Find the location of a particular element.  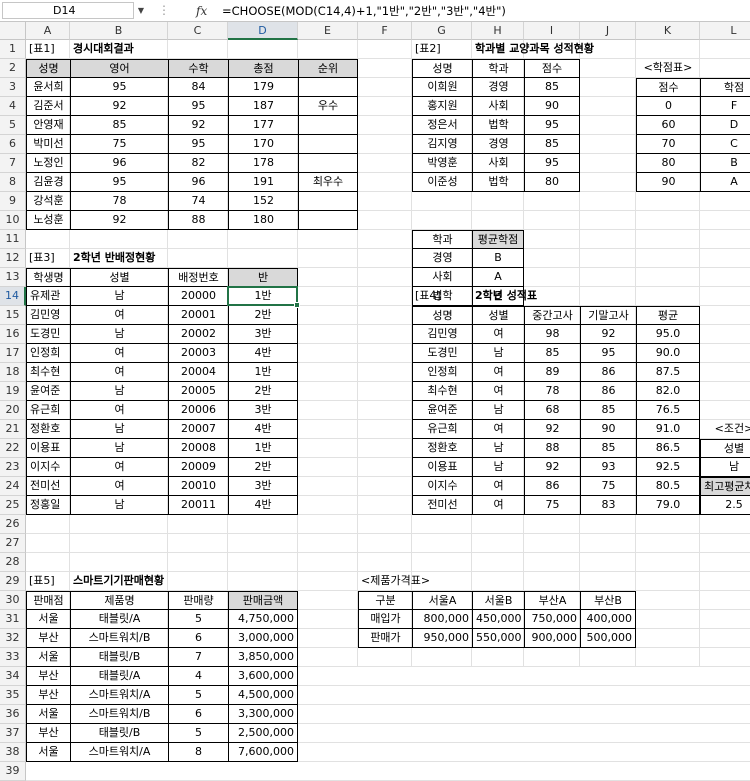

table-tag: [표1] is located at coordinates (48, 49).